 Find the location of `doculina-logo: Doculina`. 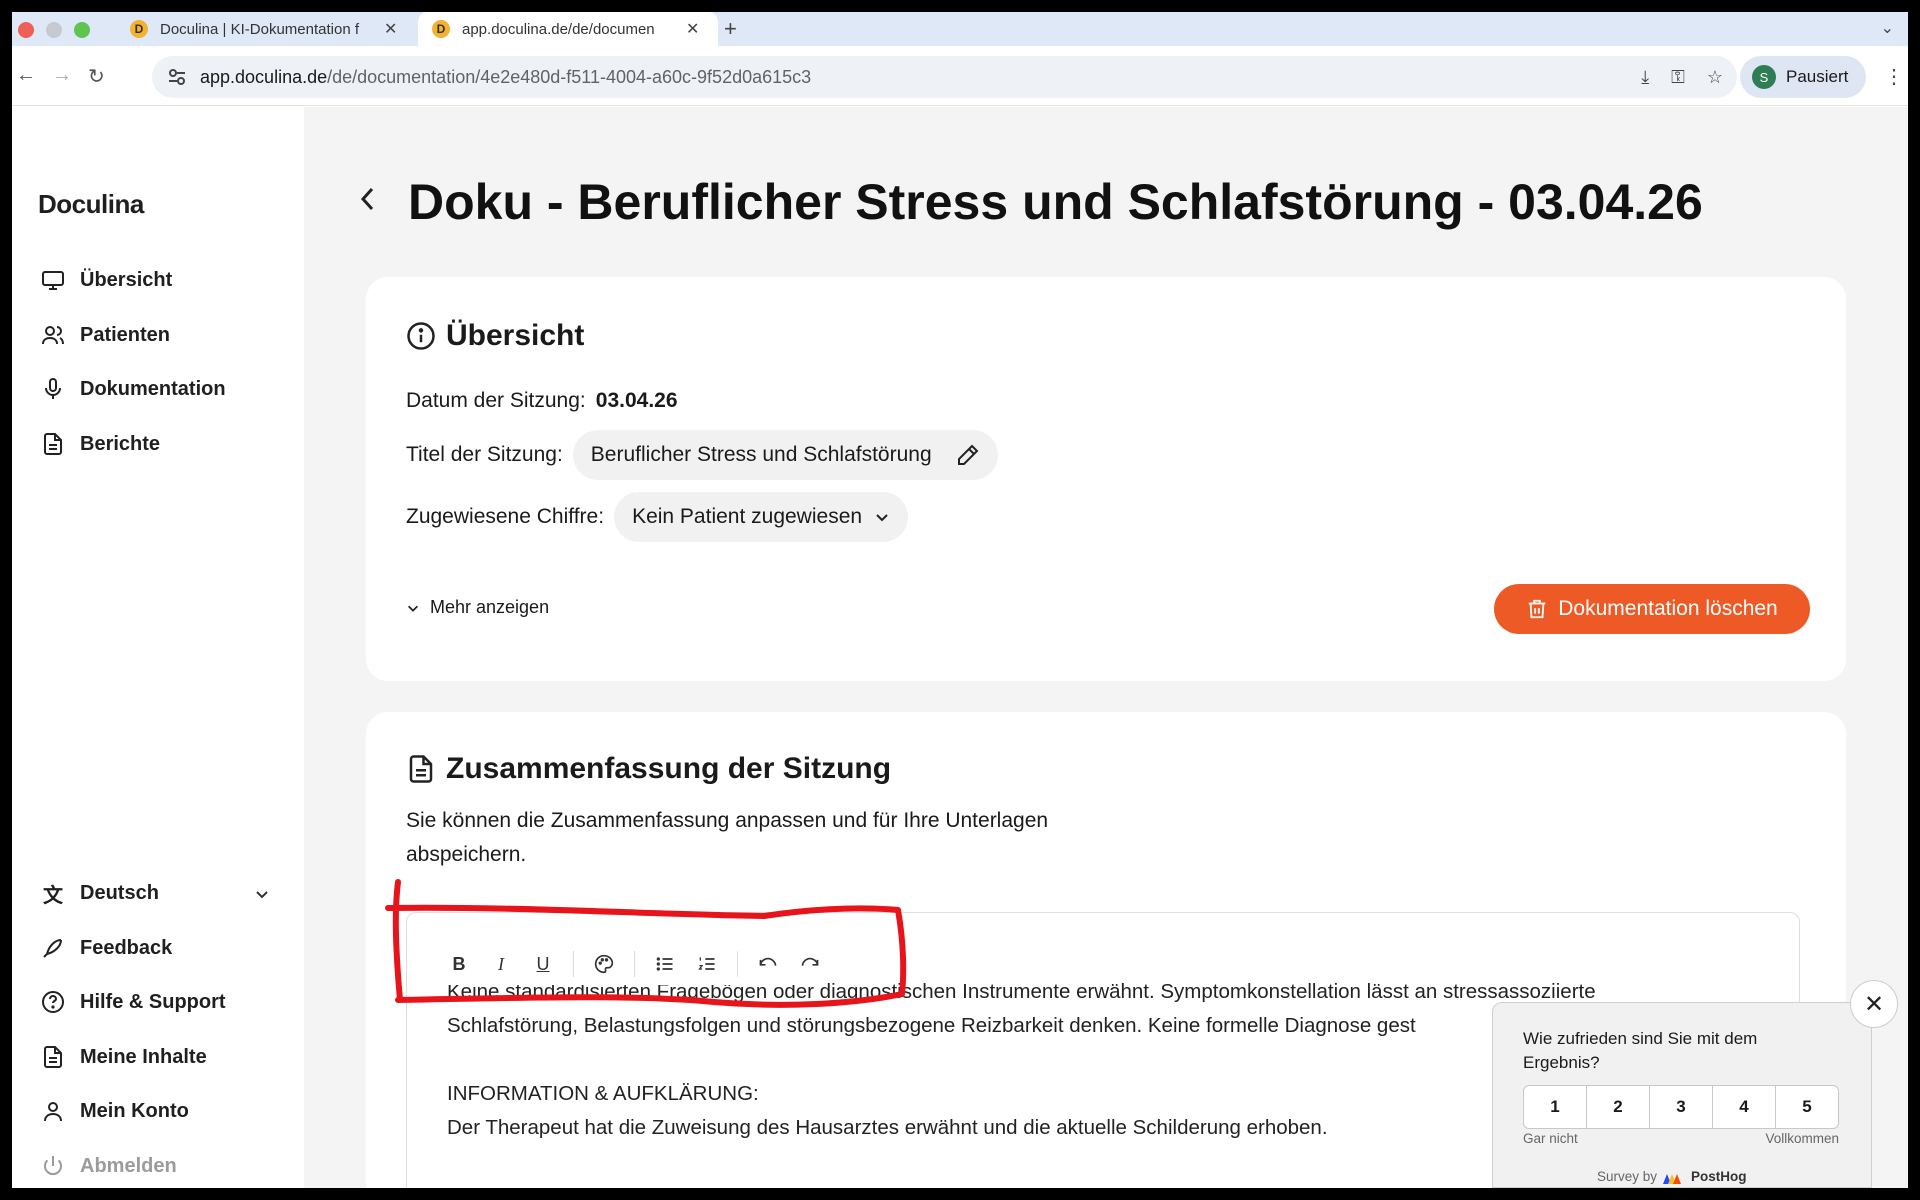

doculina-logo: Doculina is located at coordinates (91, 204).